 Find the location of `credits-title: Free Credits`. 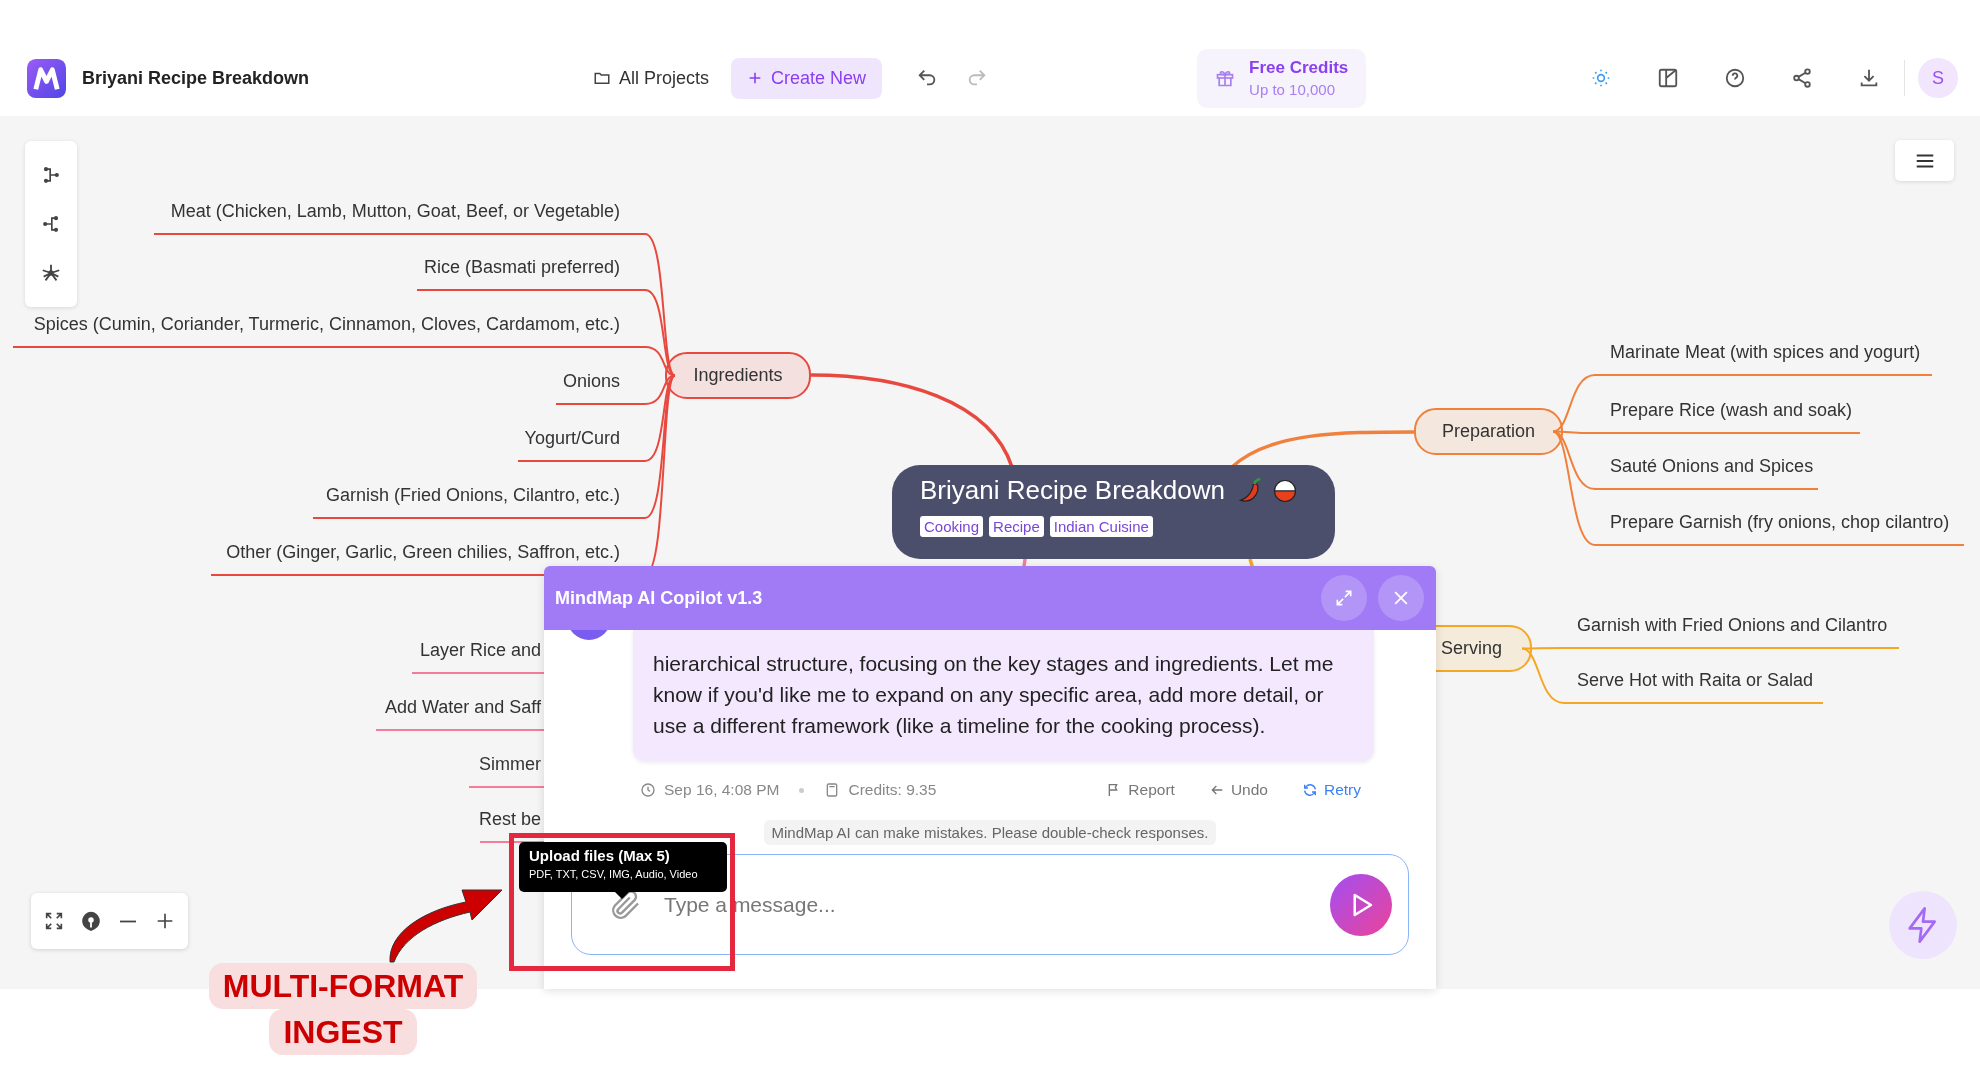

credits-title: Free Credits is located at coordinates (1299, 68).